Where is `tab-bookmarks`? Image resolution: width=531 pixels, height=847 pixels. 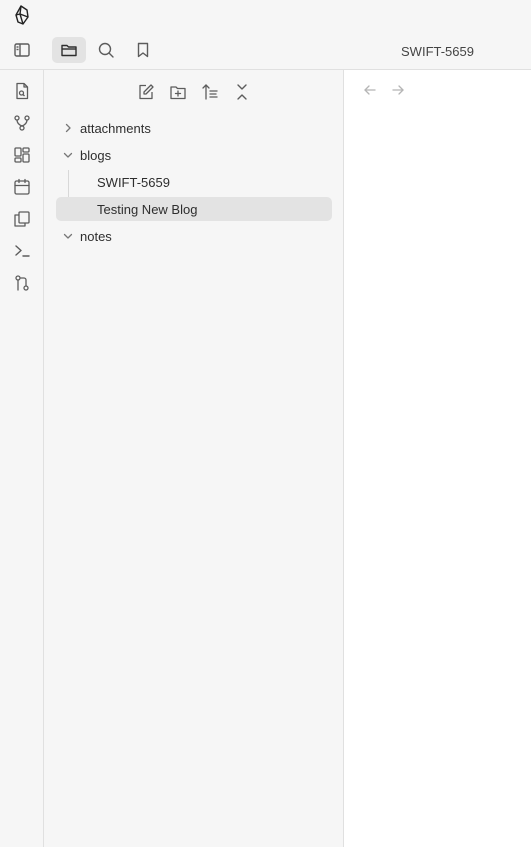 tab-bookmarks is located at coordinates (143, 50).